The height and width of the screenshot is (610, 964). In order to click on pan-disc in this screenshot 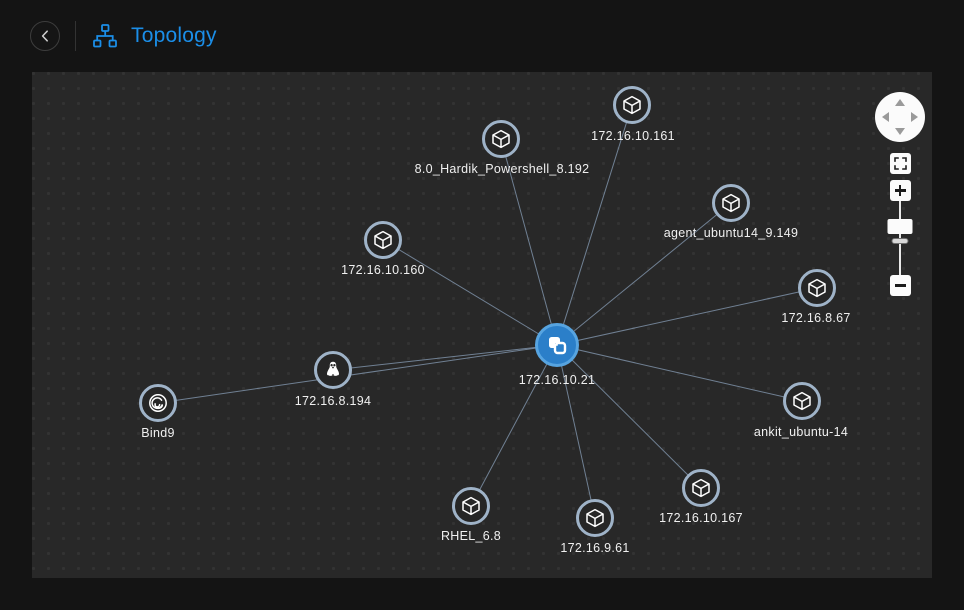, I will do `click(900, 117)`.